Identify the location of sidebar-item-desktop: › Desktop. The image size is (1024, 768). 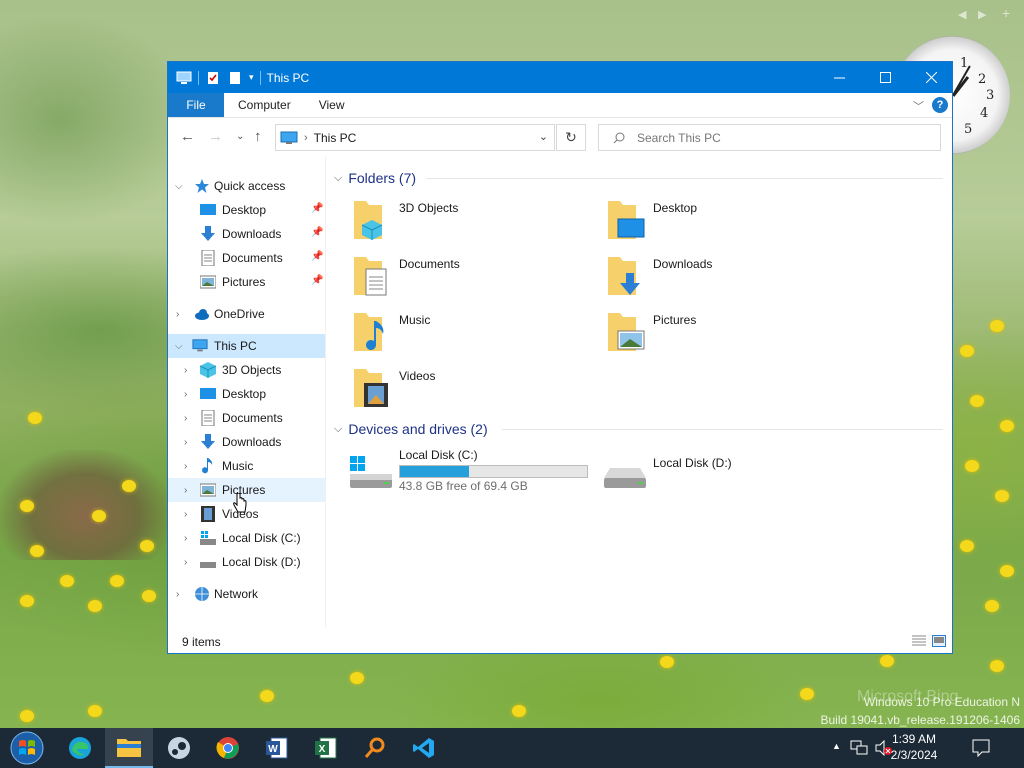
(246, 394).